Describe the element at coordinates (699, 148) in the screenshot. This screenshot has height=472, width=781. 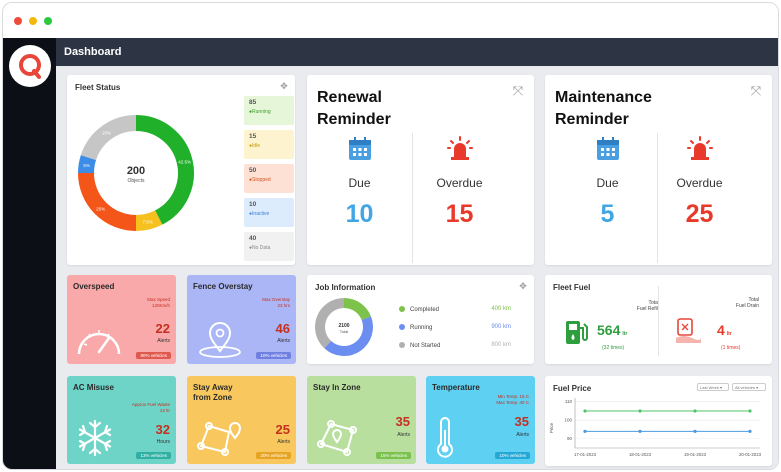
I see `siren-icon` at that location.